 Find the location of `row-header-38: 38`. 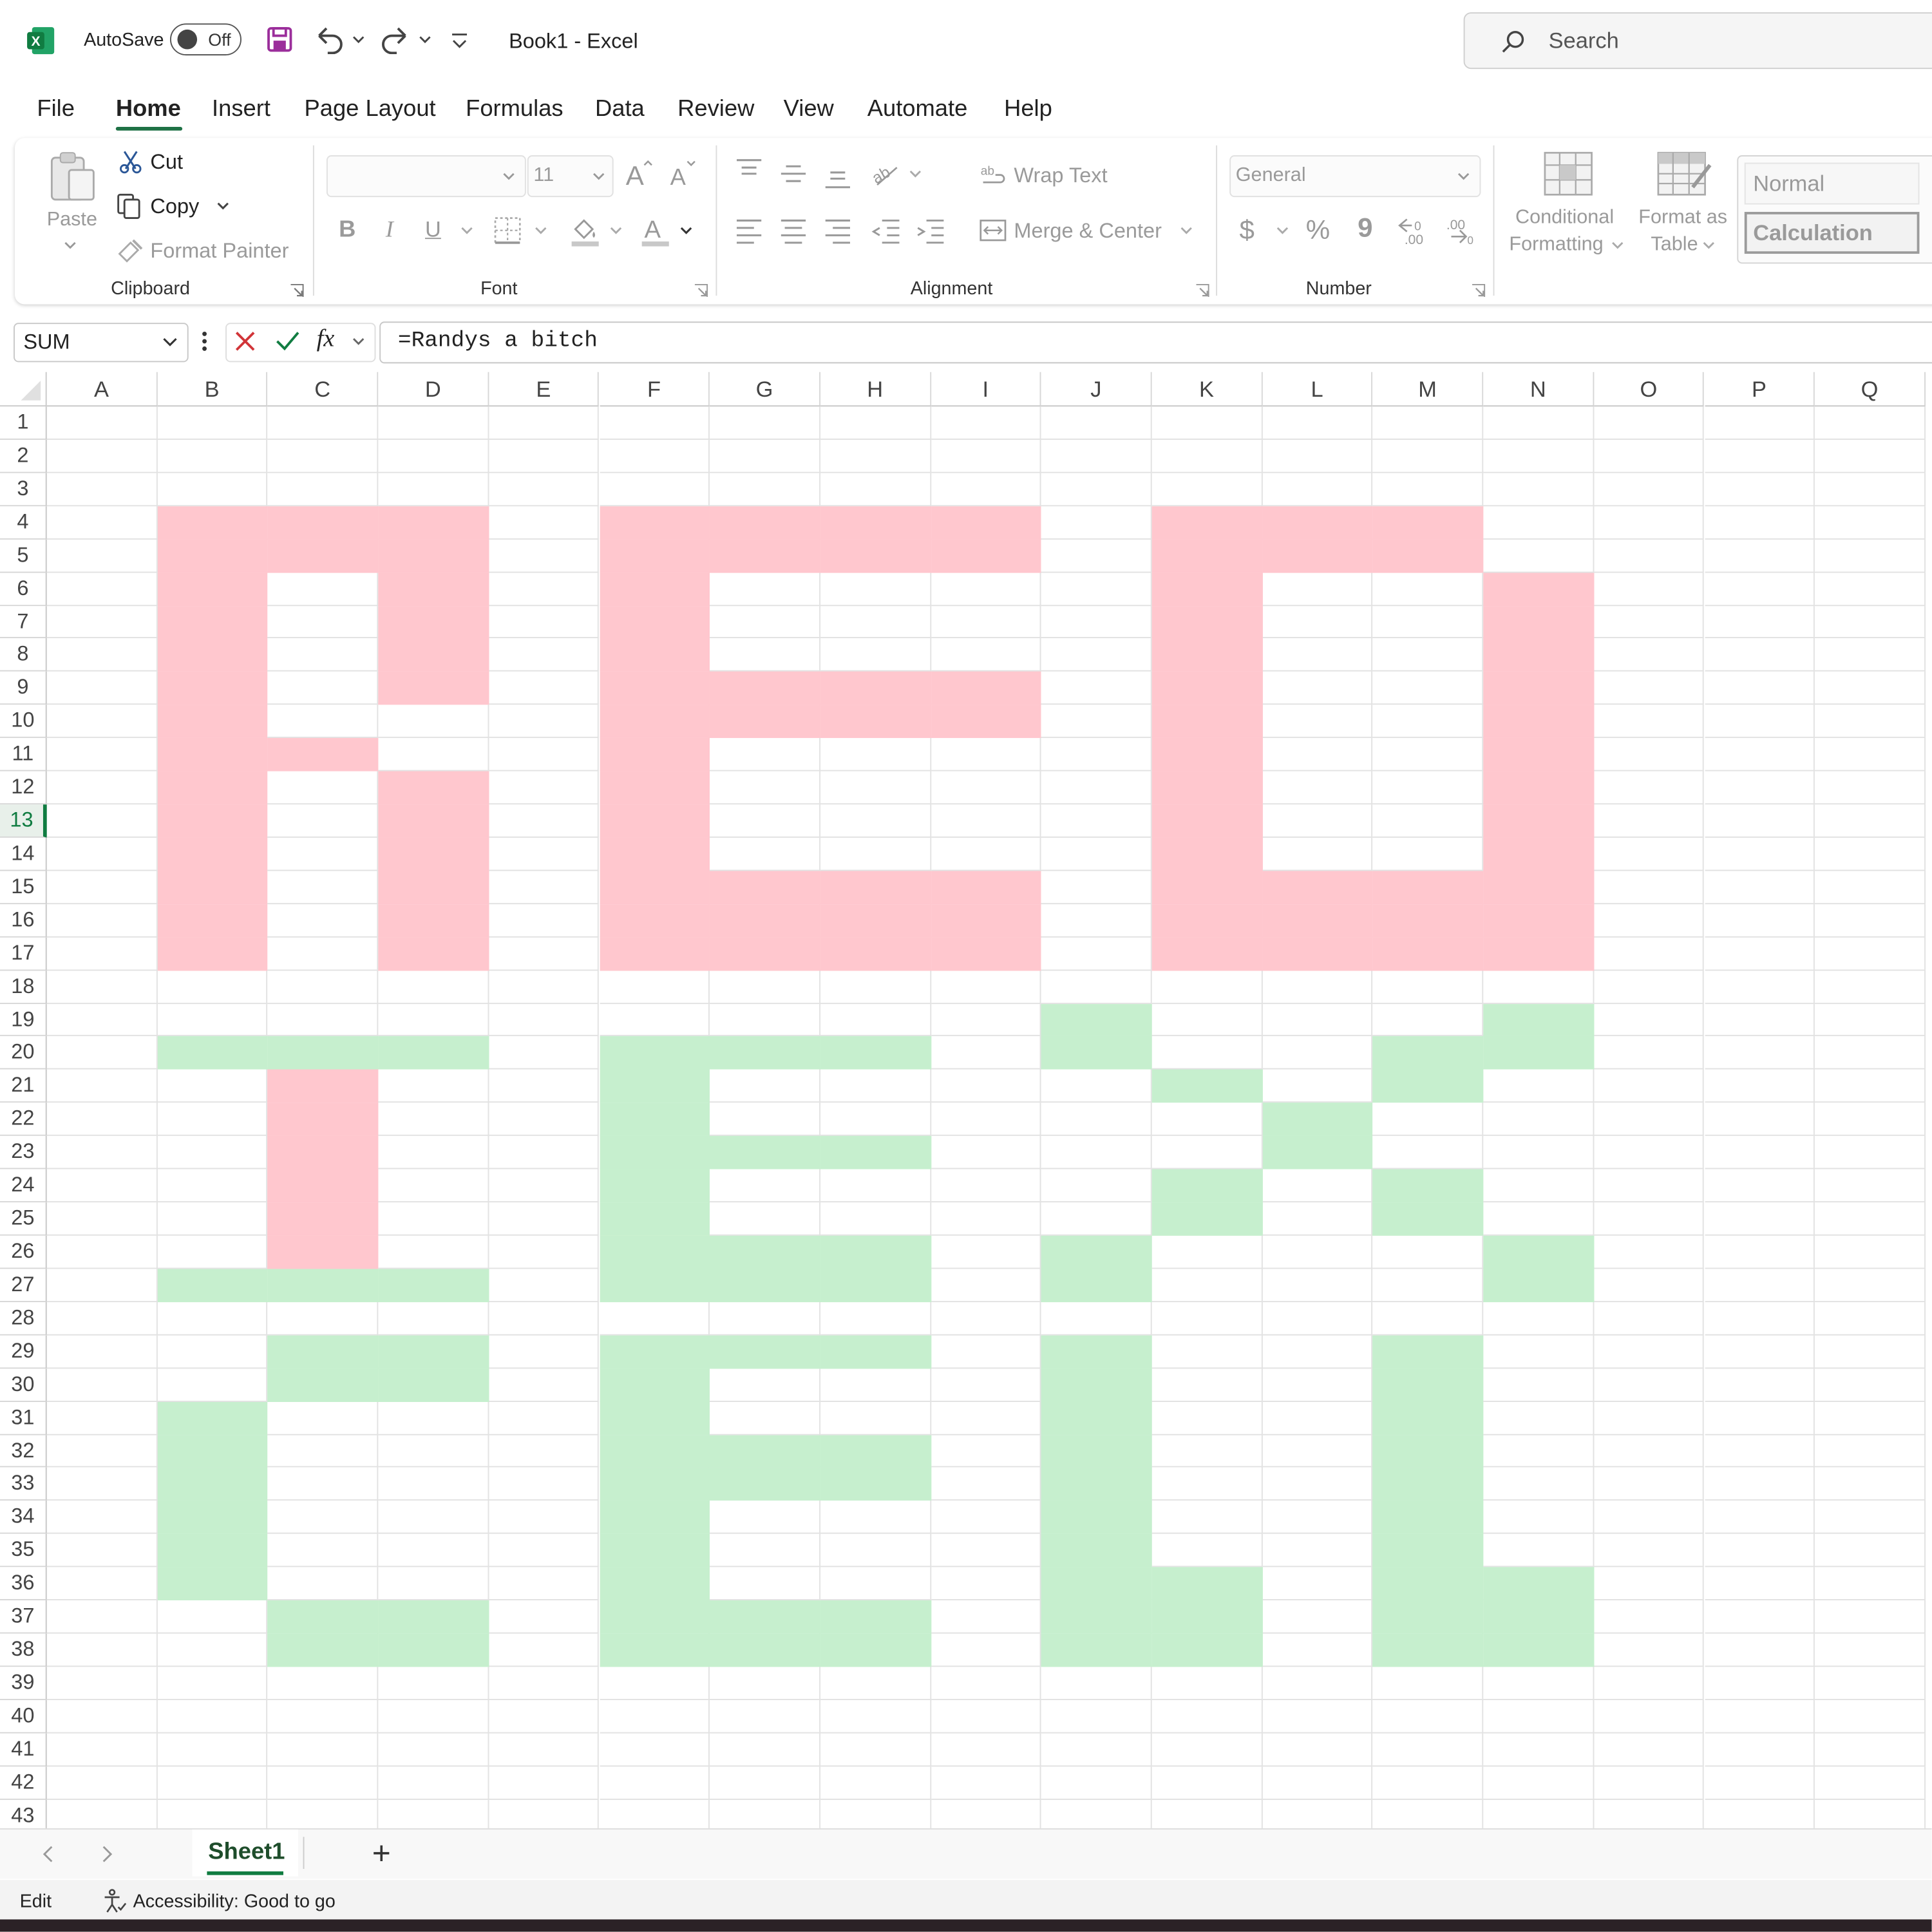

row-header-38: 38 is located at coordinates (24, 1650).